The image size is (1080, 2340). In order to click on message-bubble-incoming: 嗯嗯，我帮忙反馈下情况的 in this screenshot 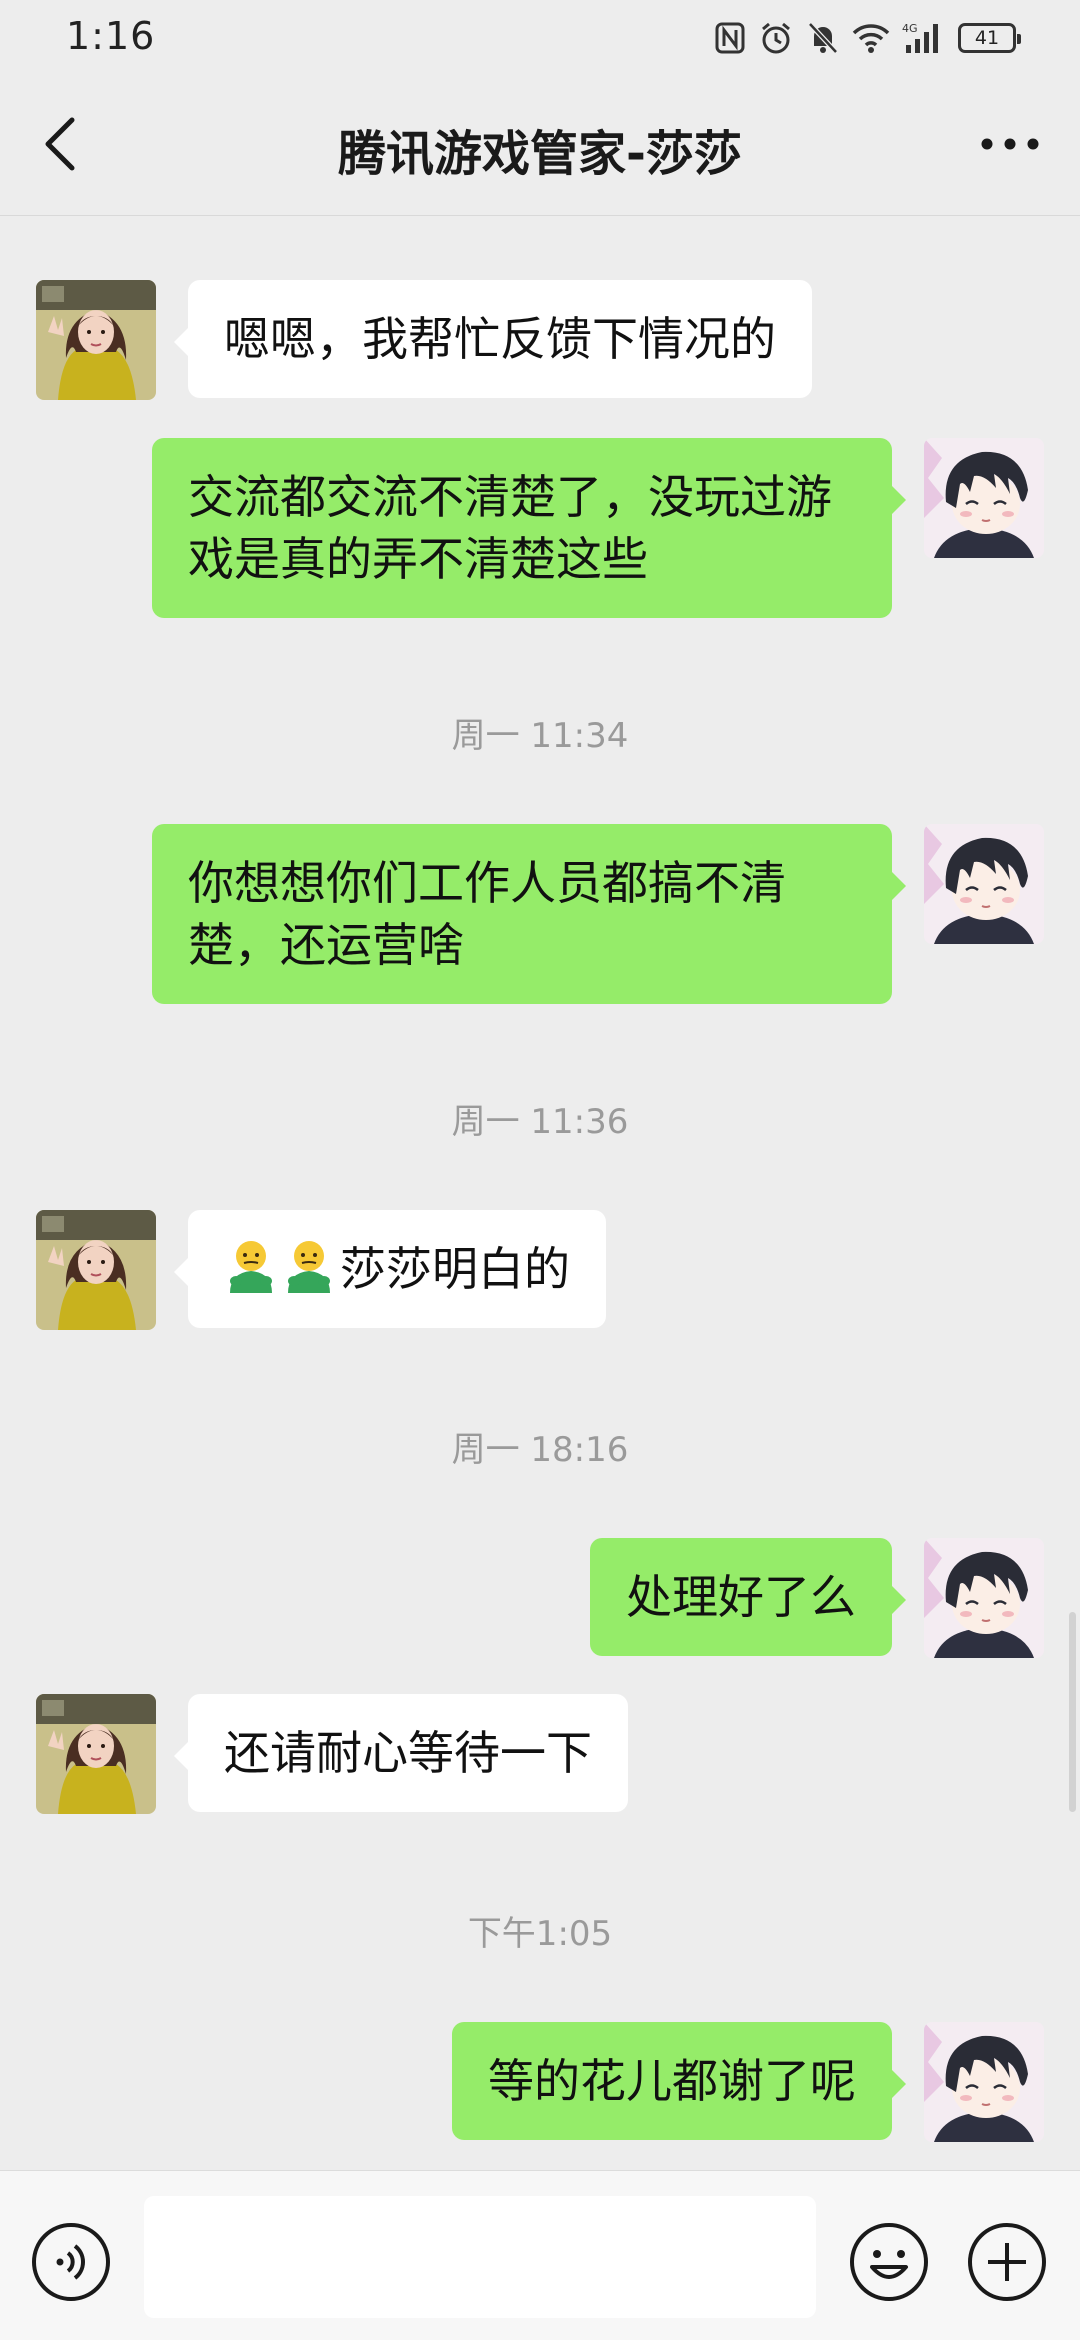, I will do `click(493, 339)`.